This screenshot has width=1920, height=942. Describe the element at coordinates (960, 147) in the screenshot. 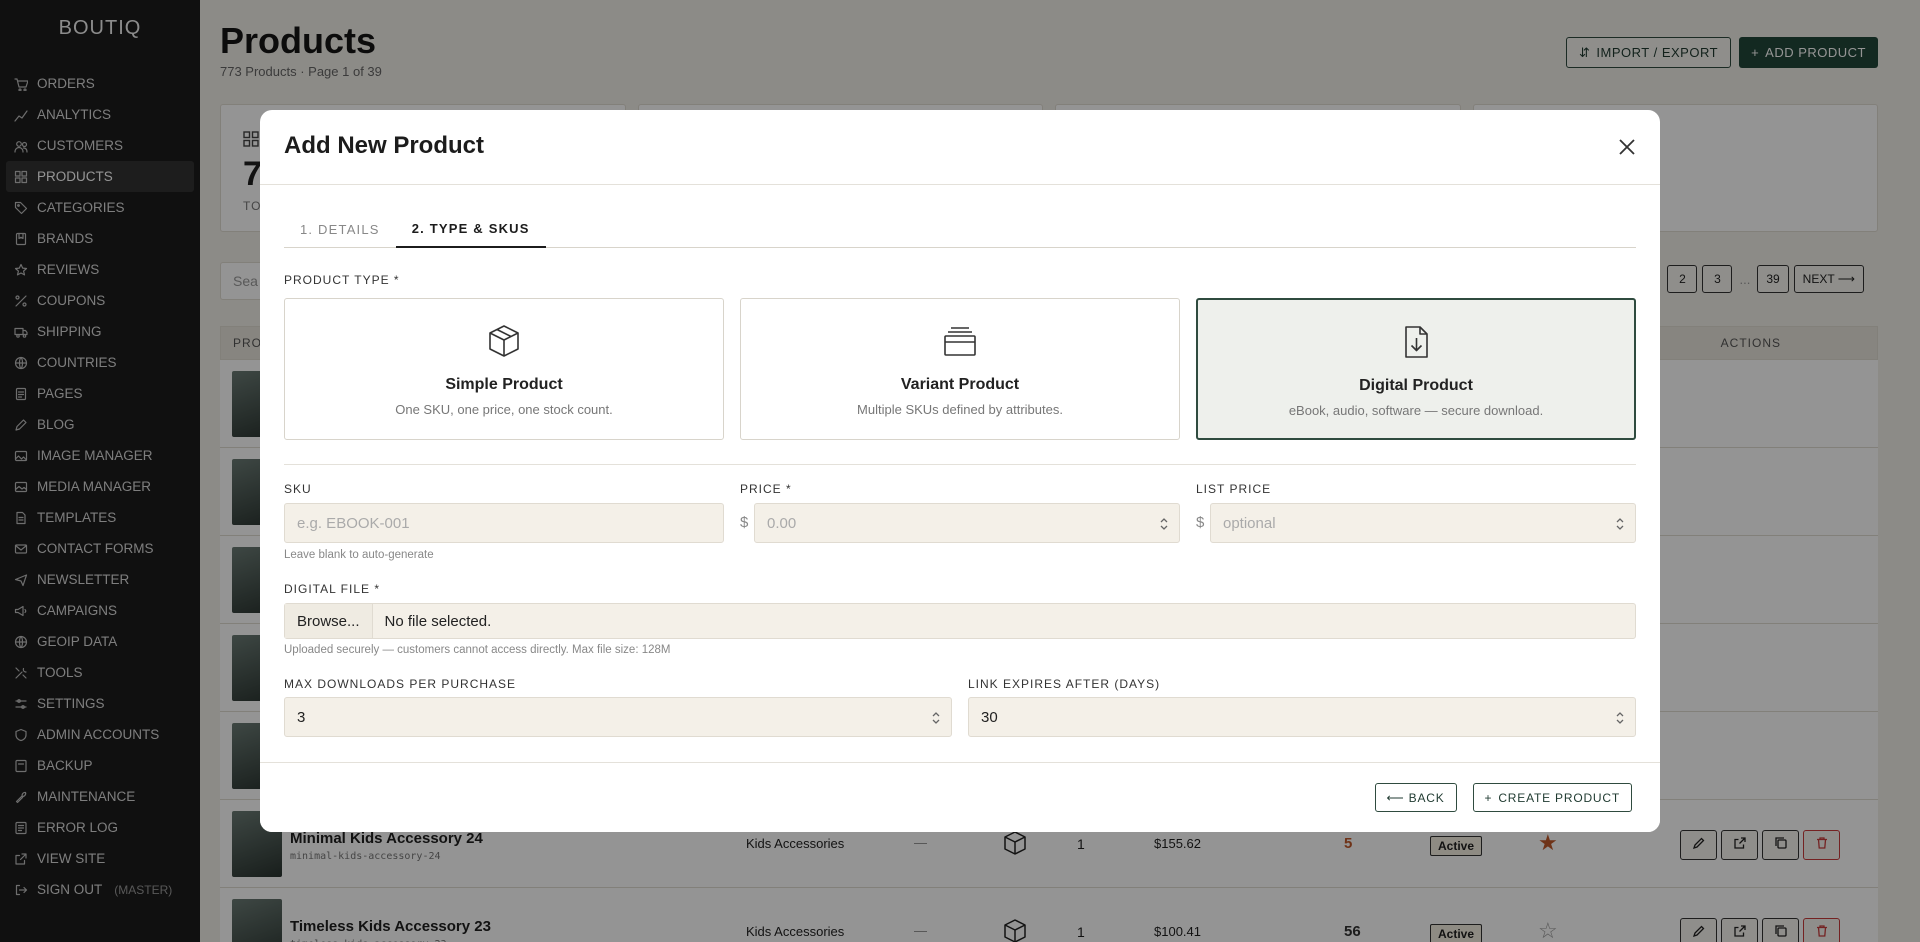

I see `modal-header: Add New Product` at that location.